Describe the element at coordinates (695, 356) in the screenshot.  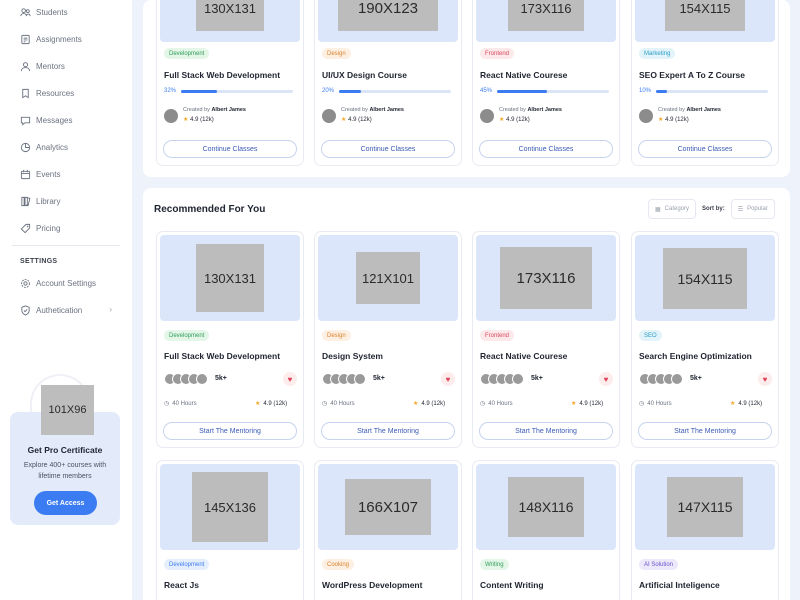
I see `course-title: Search Engine Optimization` at that location.